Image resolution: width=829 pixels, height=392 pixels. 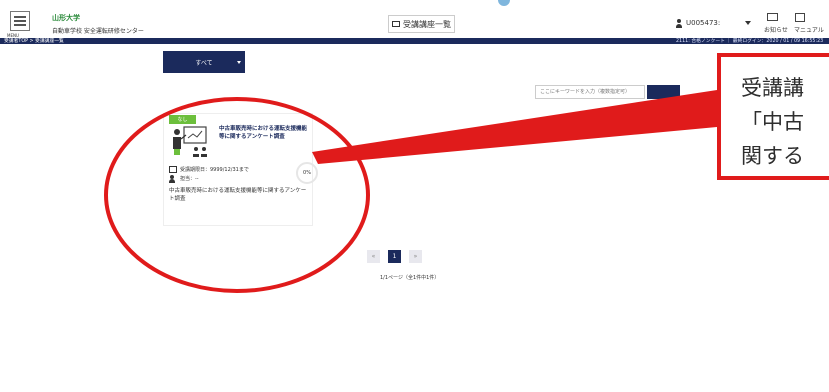 I want to click on hamburger-menu-icon, so click(x=20, y=21).